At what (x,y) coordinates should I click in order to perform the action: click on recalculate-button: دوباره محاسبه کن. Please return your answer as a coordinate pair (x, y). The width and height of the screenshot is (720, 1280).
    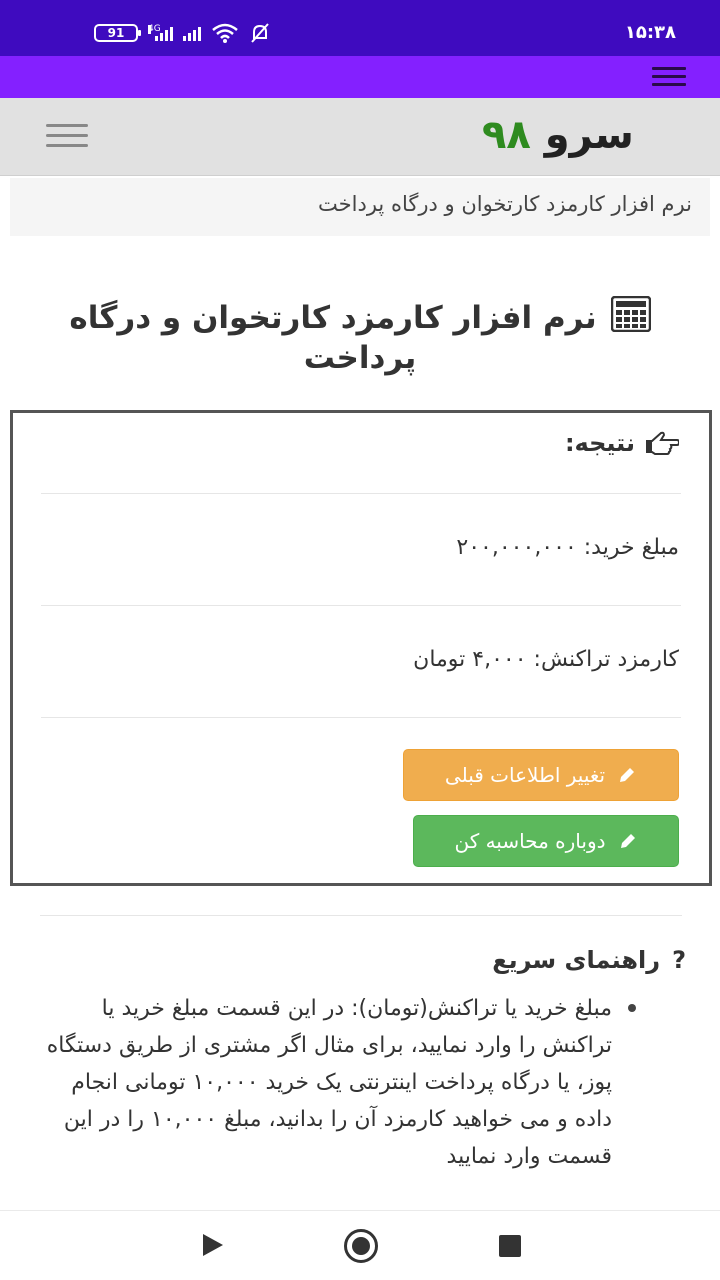
    Looking at the image, I should click on (546, 841).